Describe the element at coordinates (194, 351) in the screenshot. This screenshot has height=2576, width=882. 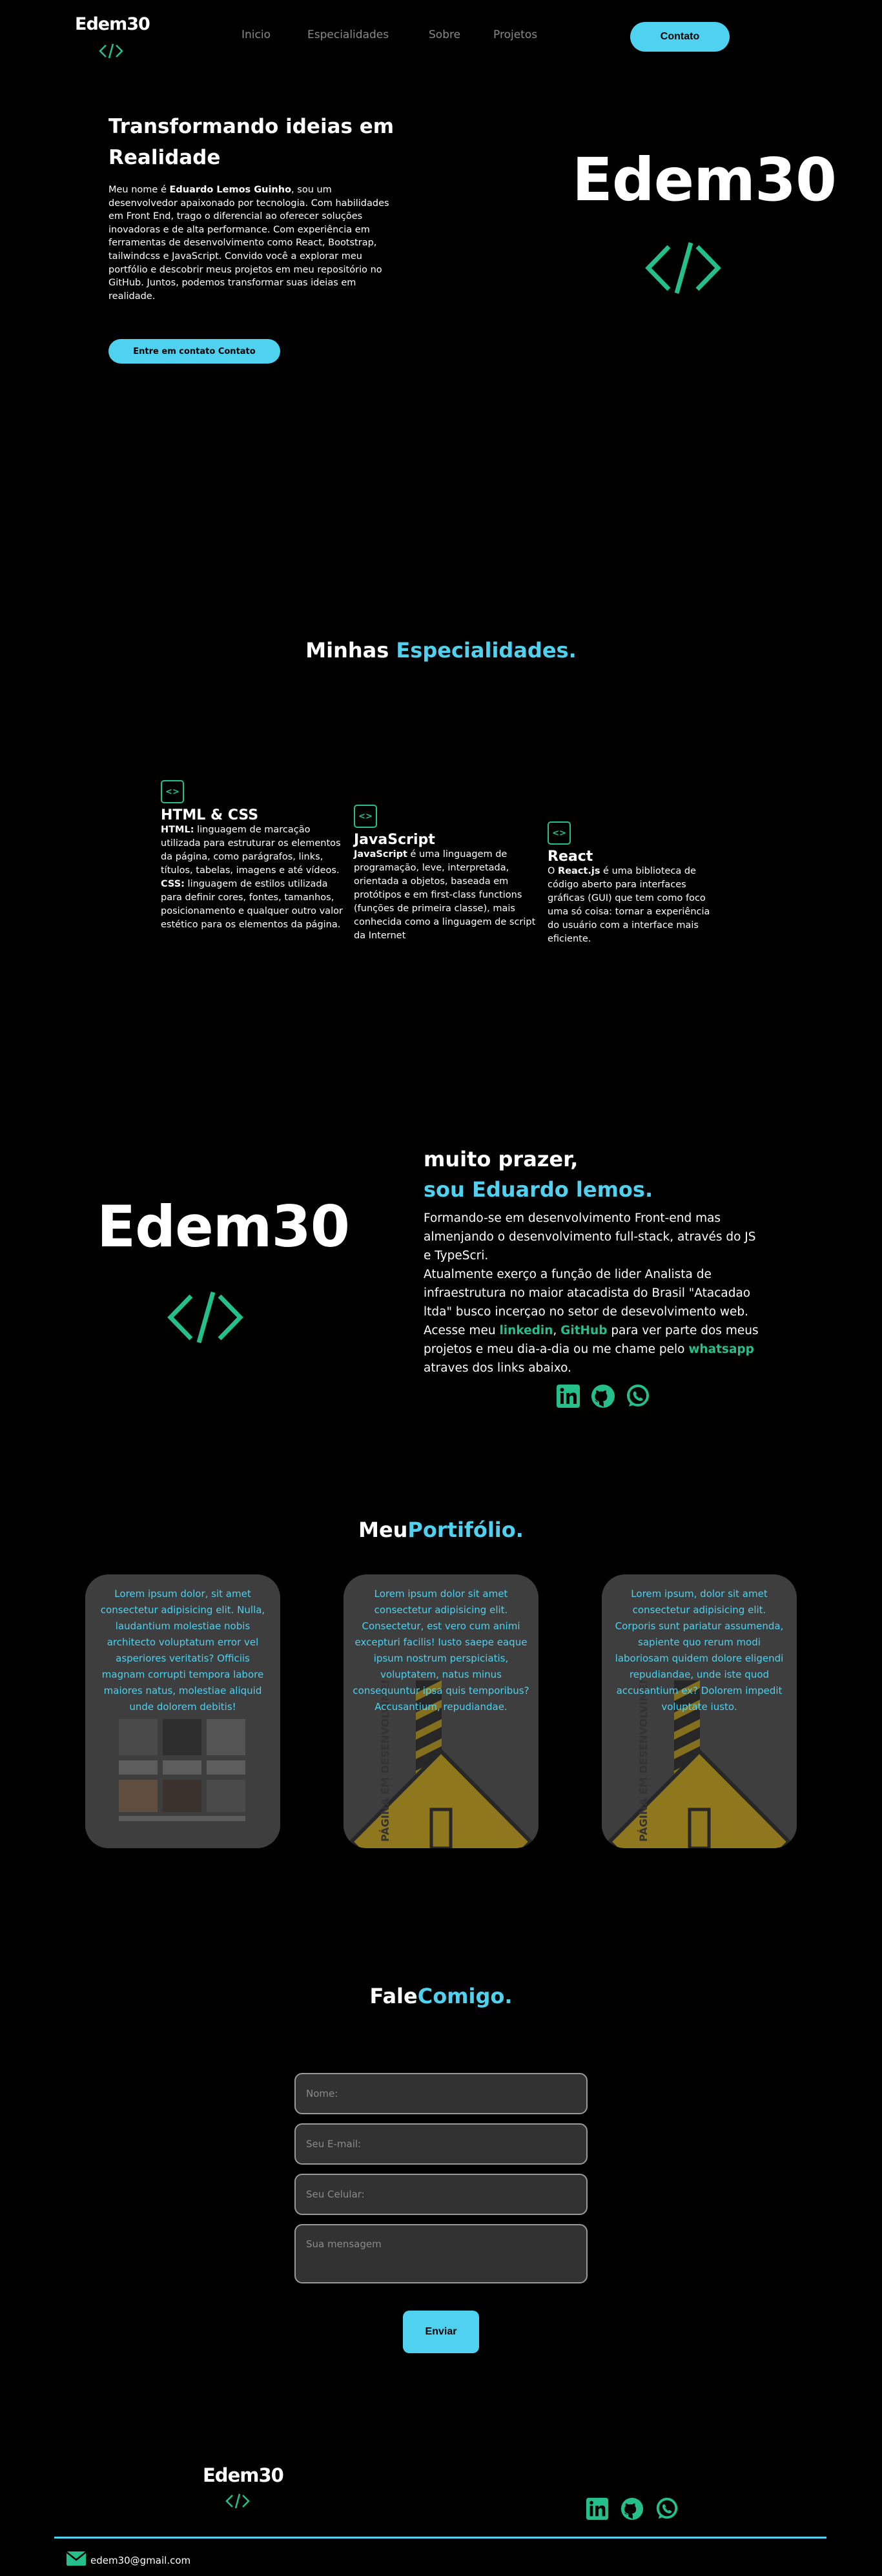
I see `hero-contact-button: Entre em contato Contato` at that location.